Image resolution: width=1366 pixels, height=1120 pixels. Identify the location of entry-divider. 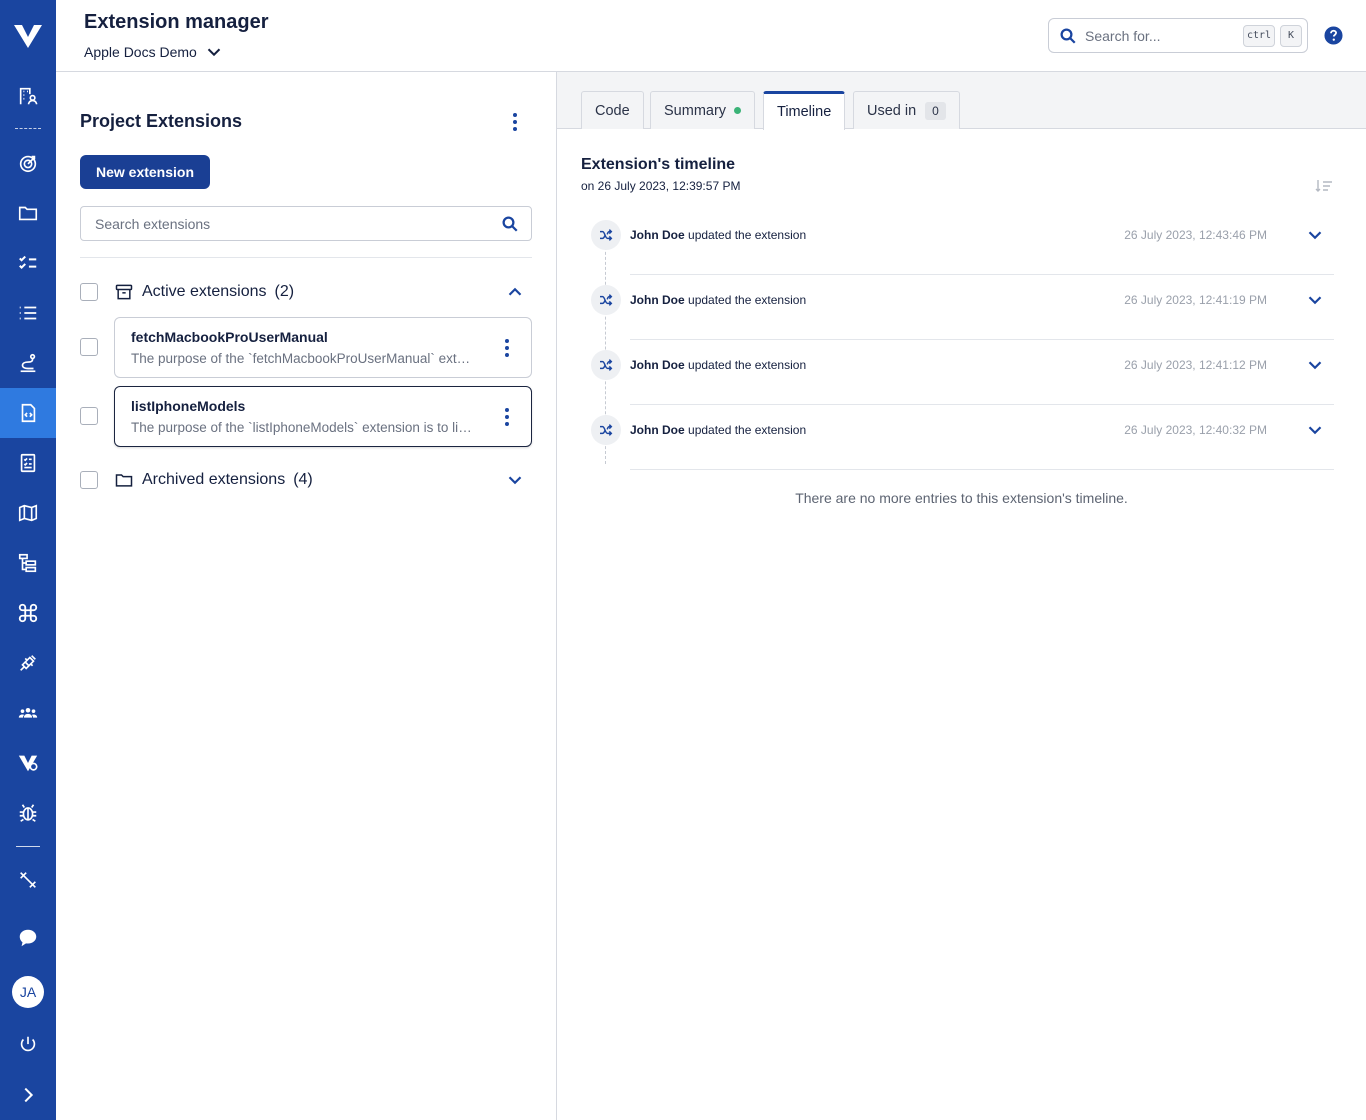
(982, 469).